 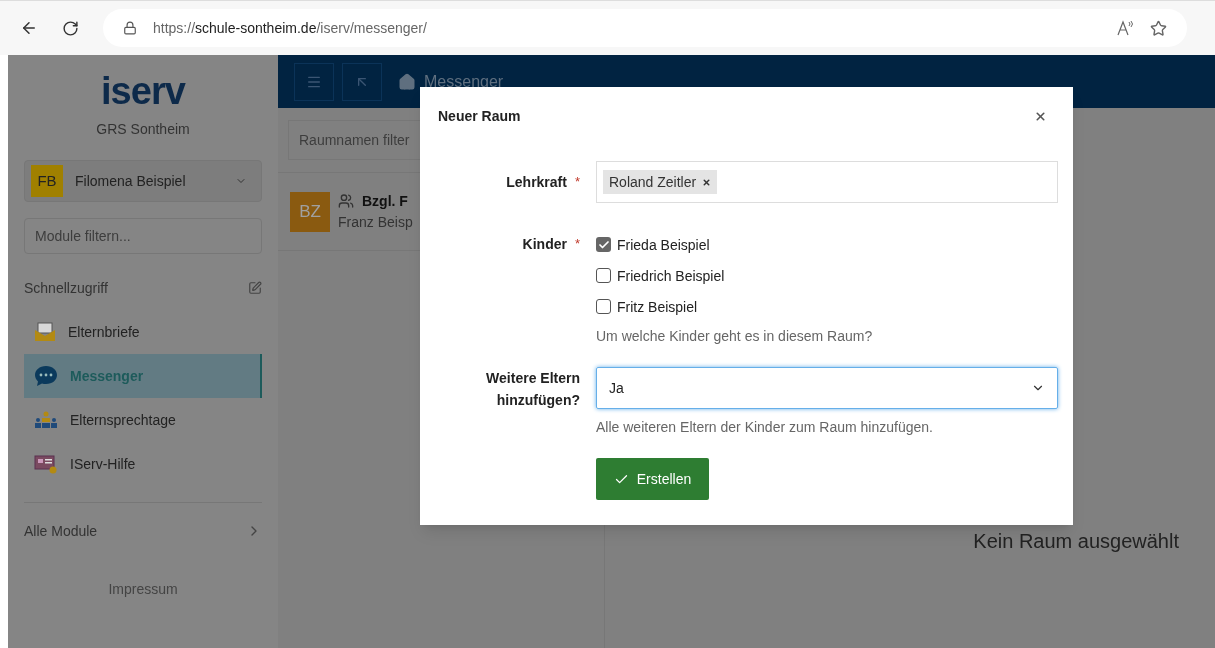 I want to click on quick-access-heading: Schnellzugriff, so click(x=66, y=288).